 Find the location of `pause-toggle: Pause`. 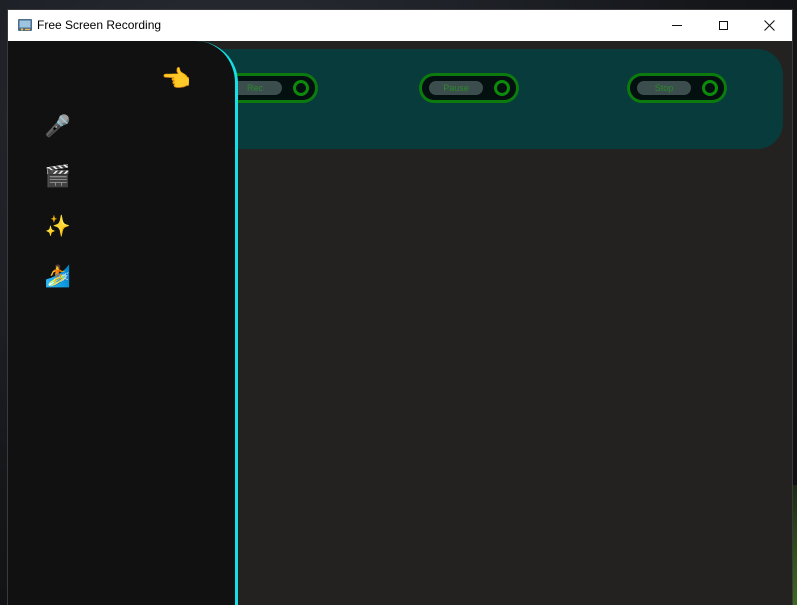

pause-toggle: Pause is located at coordinates (469, 88).